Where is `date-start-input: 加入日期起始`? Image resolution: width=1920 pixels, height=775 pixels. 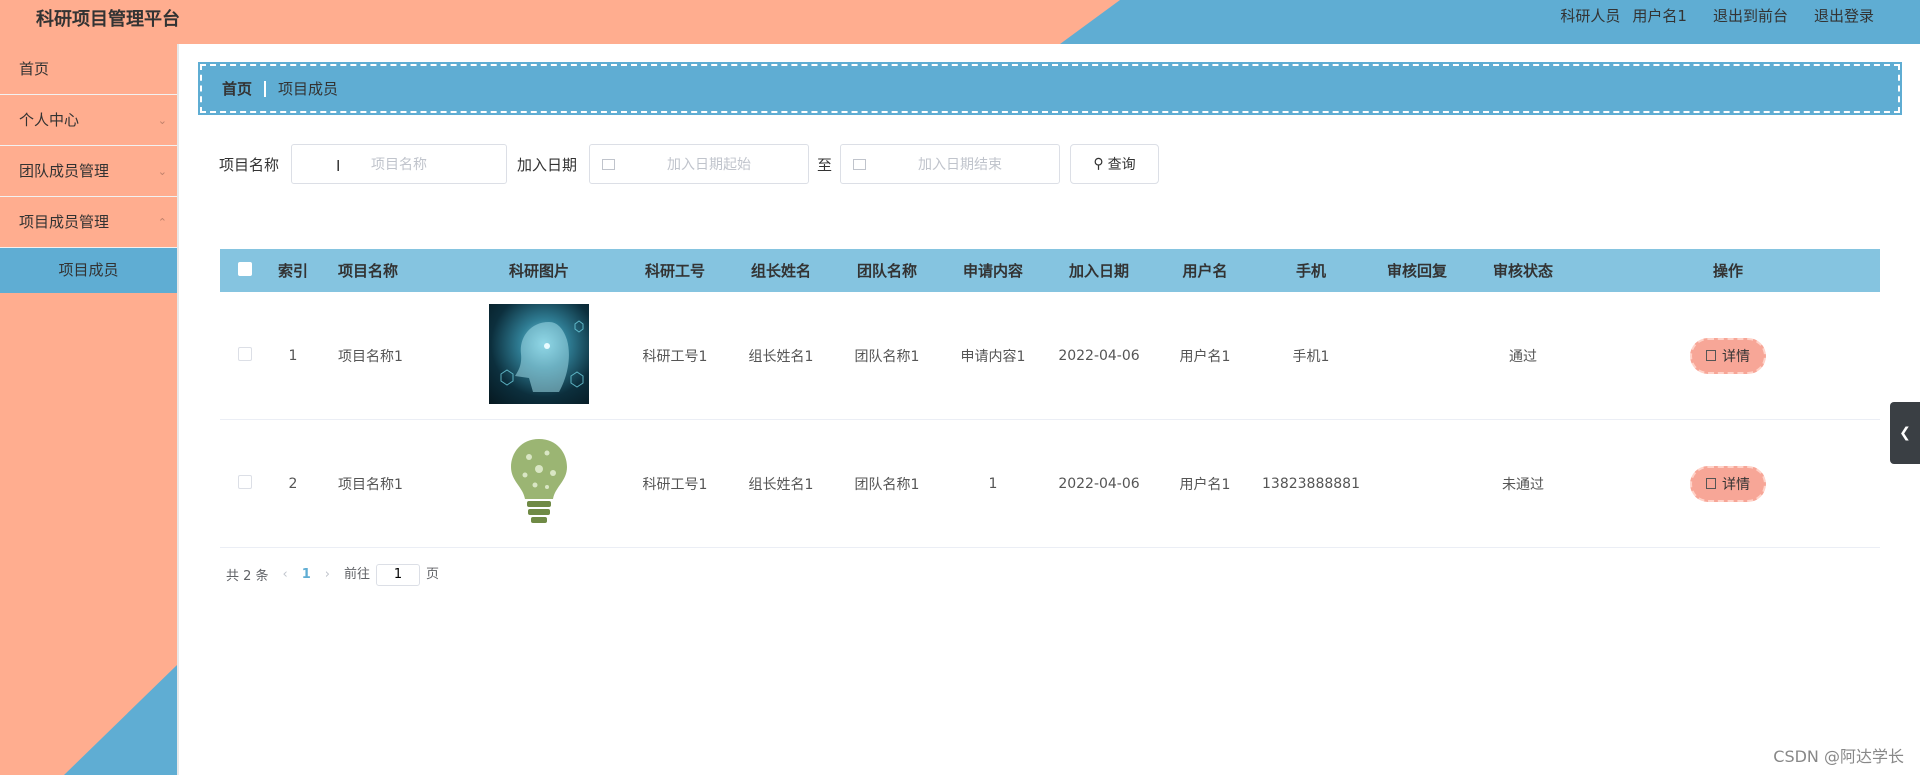
date-start-input: 加入日期起始 is located at coordinates (699, 164).